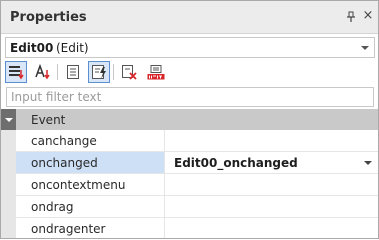  I want to click on property-row-ondrag: ondrag, so click(189, 207).